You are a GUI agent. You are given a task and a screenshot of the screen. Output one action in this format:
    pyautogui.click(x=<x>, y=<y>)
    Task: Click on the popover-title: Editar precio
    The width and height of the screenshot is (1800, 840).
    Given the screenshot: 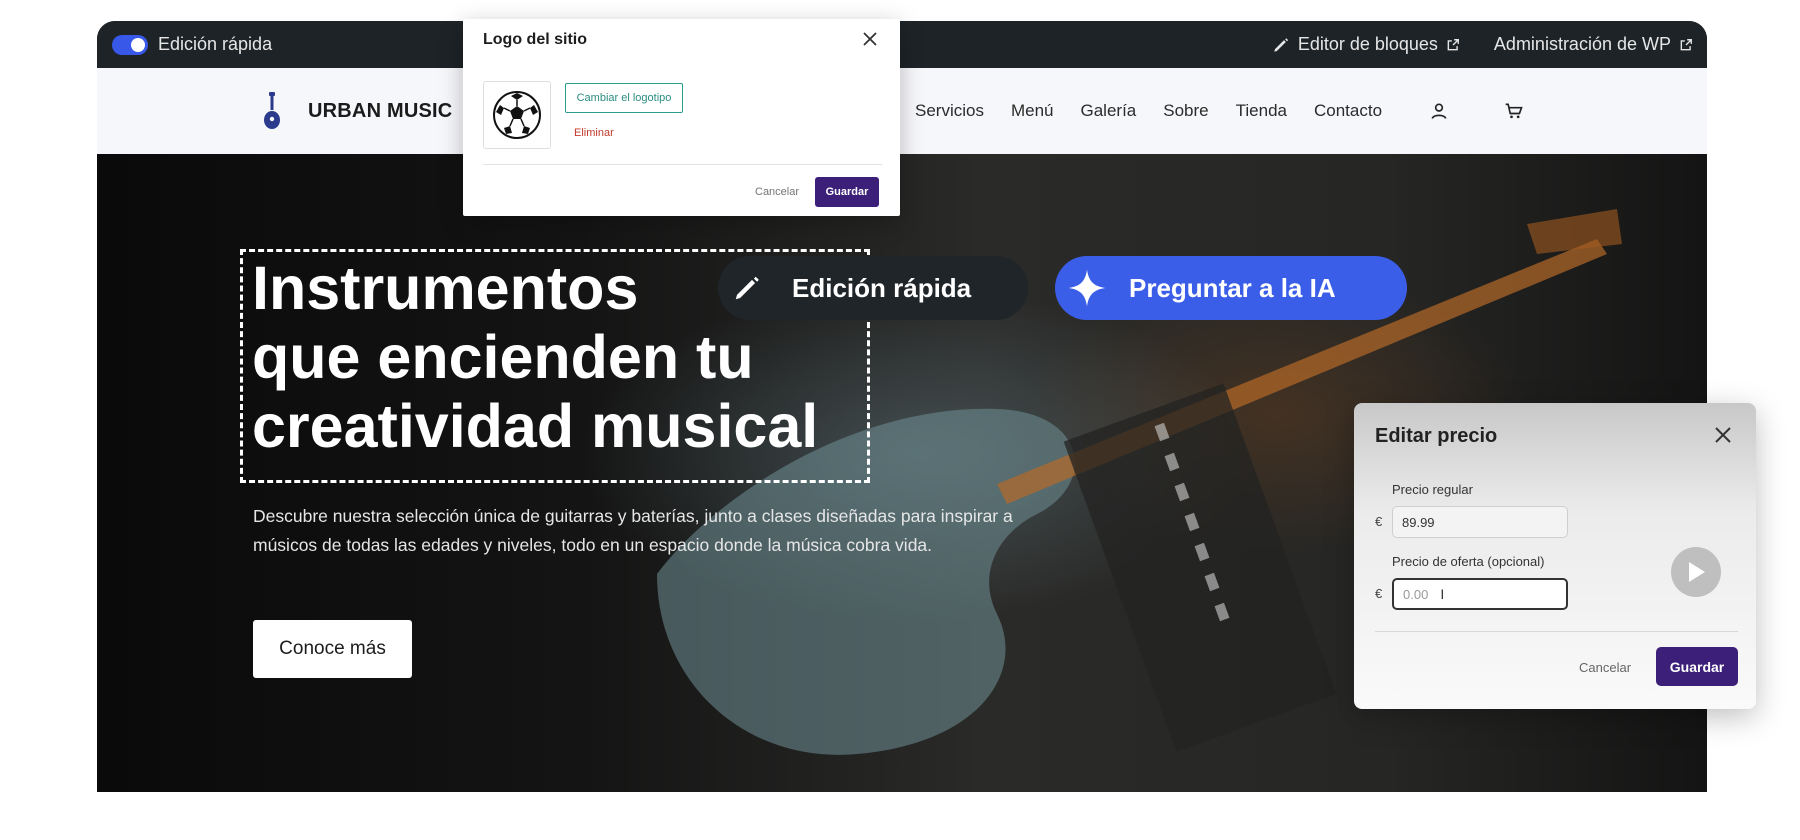 What is the action you would take?
    pyautogui.click(x=1436, y=436)
    